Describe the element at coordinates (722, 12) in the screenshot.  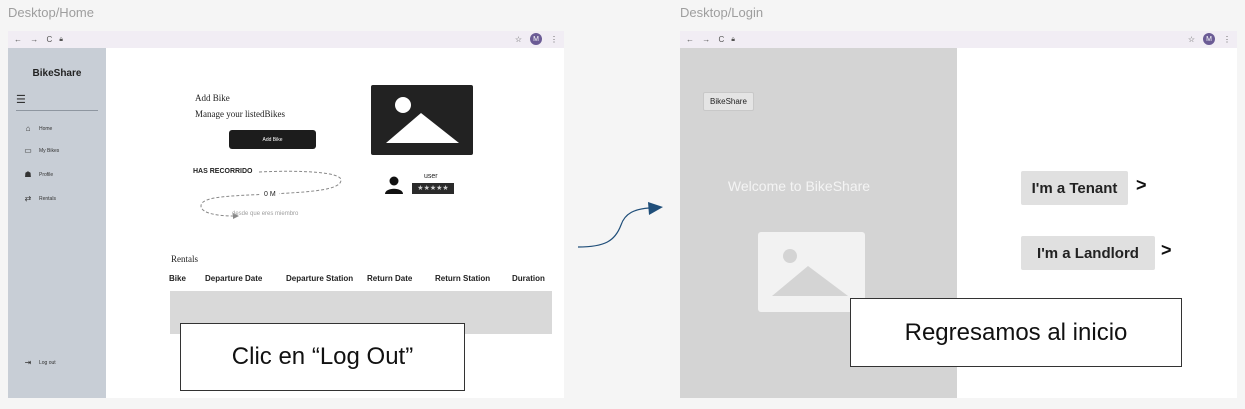
I see `login-frame-label: Desktop/Login` at that location.